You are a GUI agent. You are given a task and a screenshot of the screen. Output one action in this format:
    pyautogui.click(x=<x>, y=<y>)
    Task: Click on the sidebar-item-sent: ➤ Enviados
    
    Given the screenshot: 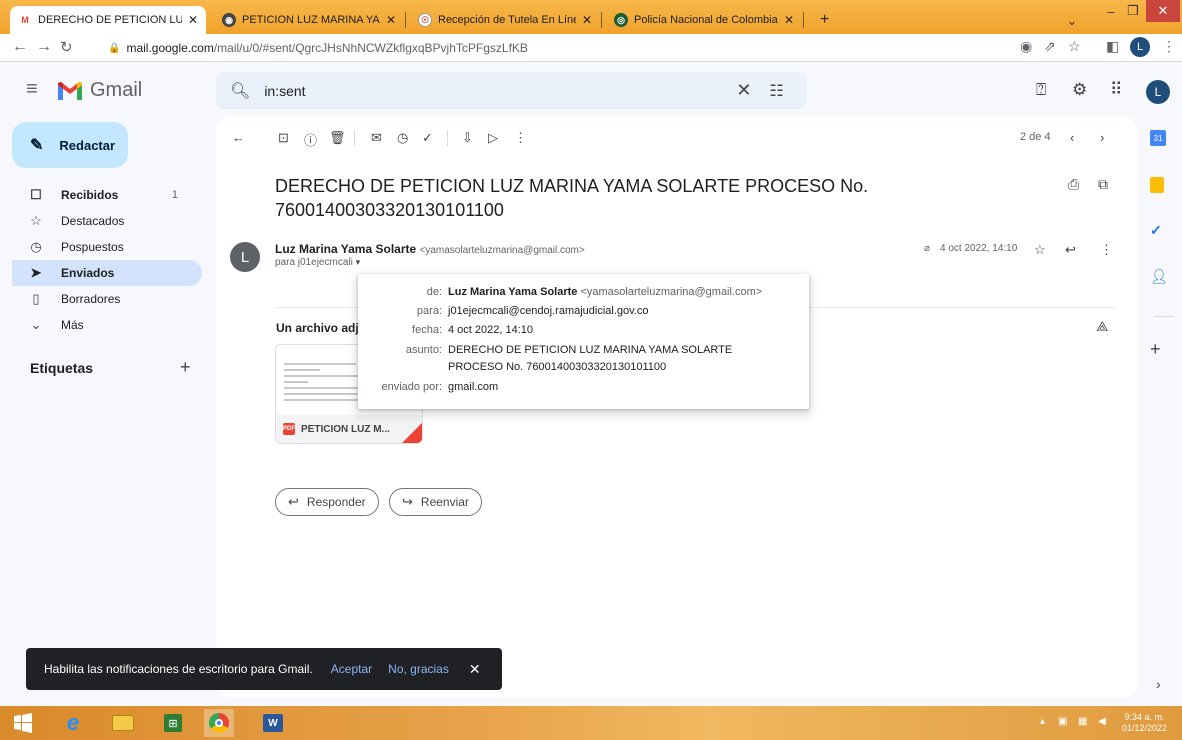 What is the action you would take?
    pyautogui.click(x=107, y=273)
    